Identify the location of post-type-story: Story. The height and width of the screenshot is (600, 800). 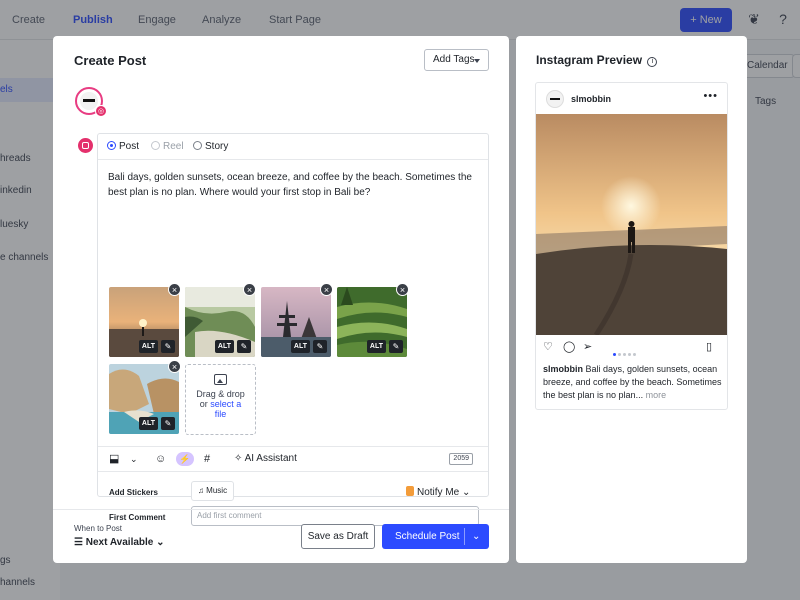
(210, 146).